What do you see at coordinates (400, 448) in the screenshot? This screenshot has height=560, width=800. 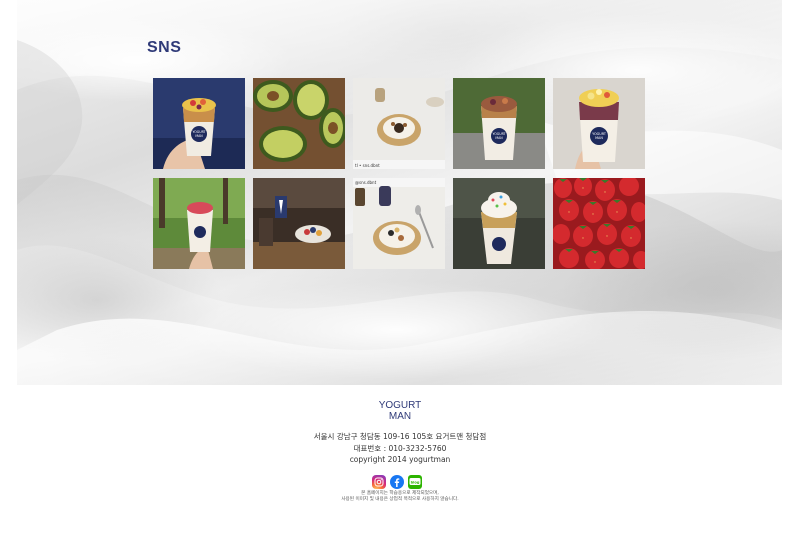 I see `footer-phone: 대표번호 : 010-3232-5760` at bounding box center [400, 448].